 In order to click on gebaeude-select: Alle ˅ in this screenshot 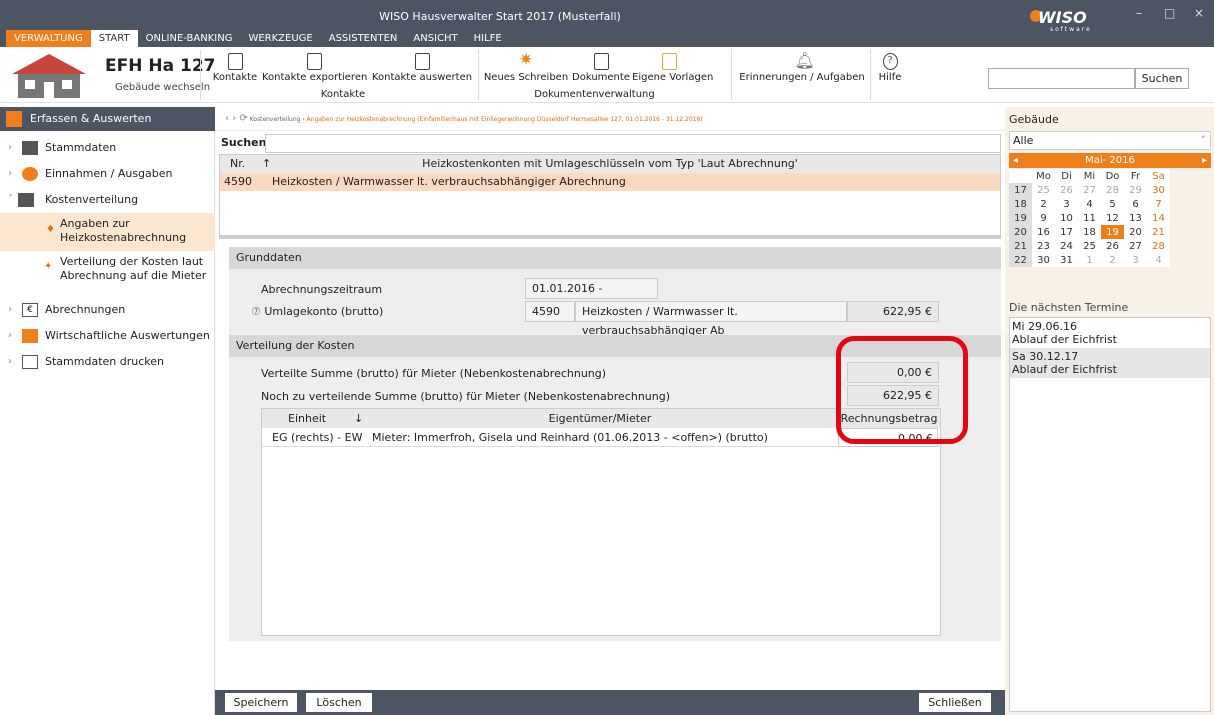, I will do `click(1110, 140)`.